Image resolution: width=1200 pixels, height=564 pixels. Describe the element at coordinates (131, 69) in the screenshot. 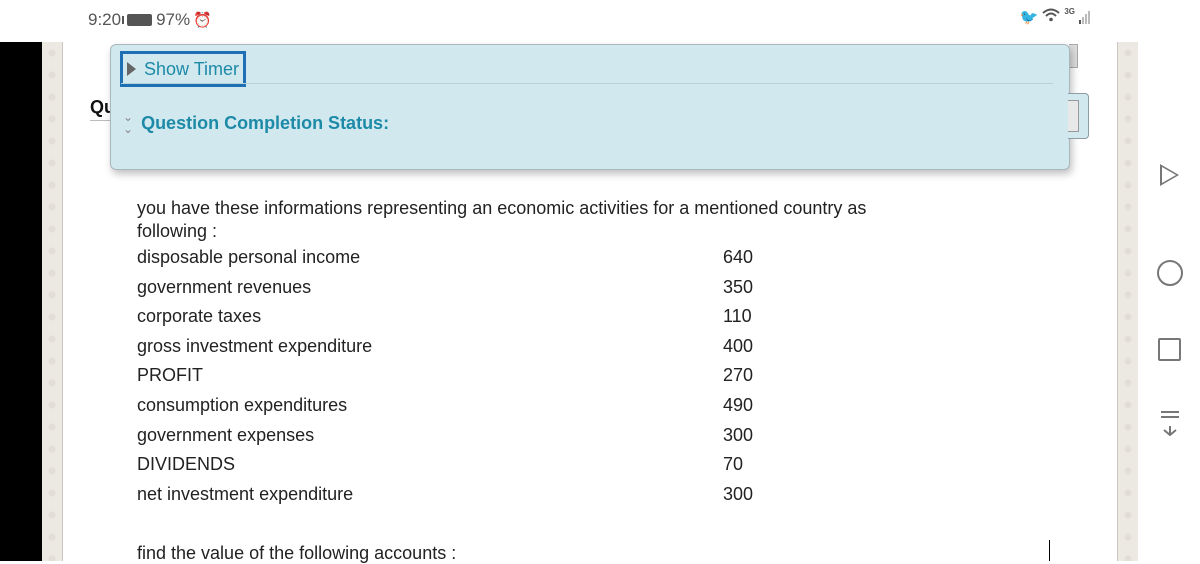

I see `expand-triangle-icon` at that location.